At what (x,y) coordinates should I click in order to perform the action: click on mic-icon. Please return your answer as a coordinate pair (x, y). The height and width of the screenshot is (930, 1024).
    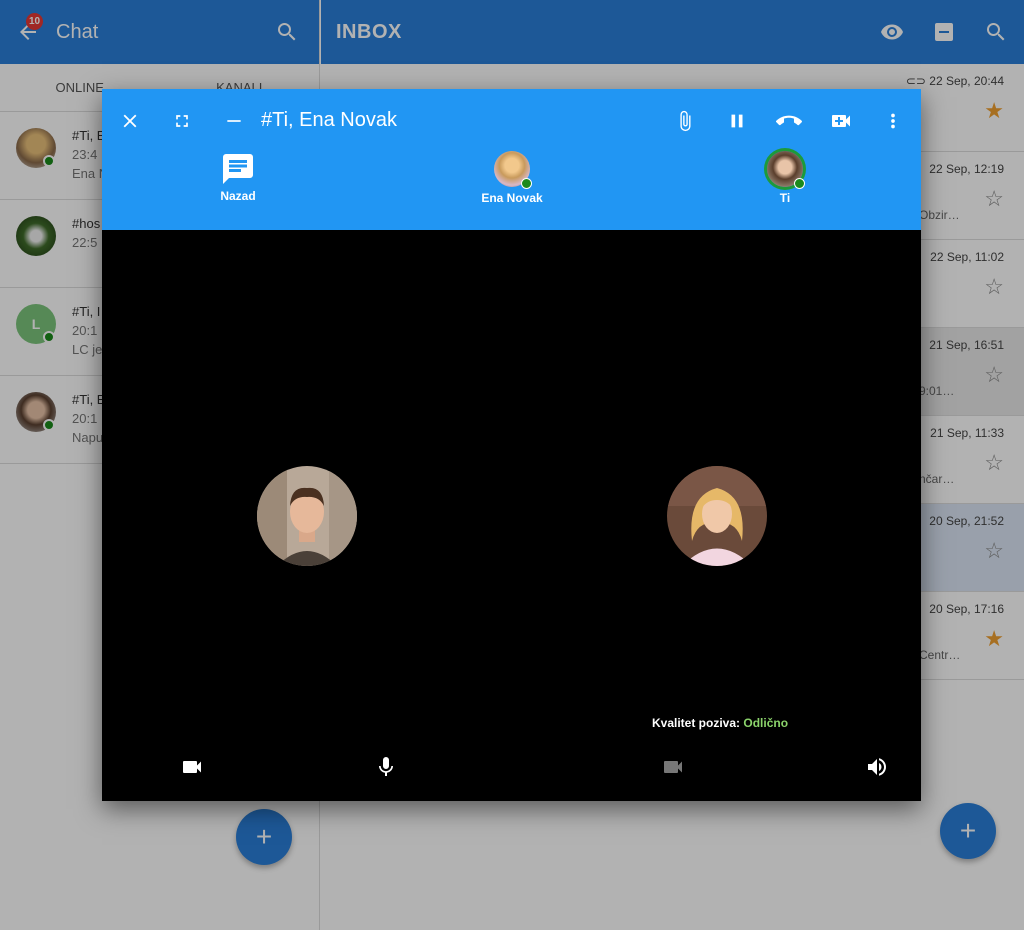
    Looking at the image, I should click on (386, 766).